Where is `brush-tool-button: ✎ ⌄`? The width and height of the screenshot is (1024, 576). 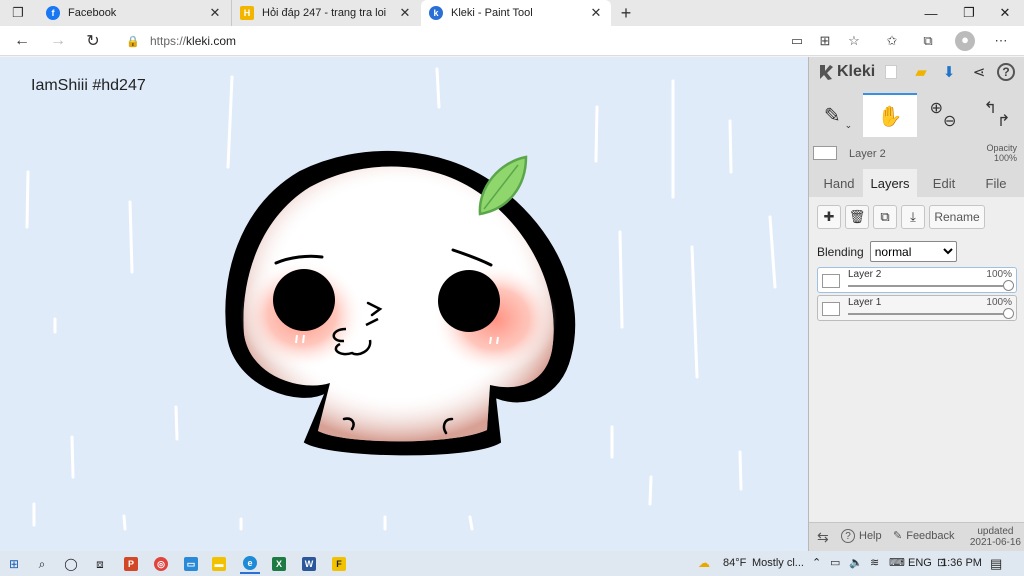
brush-tool-button: ✎ ⌄ is located at coordinates (838, 115).